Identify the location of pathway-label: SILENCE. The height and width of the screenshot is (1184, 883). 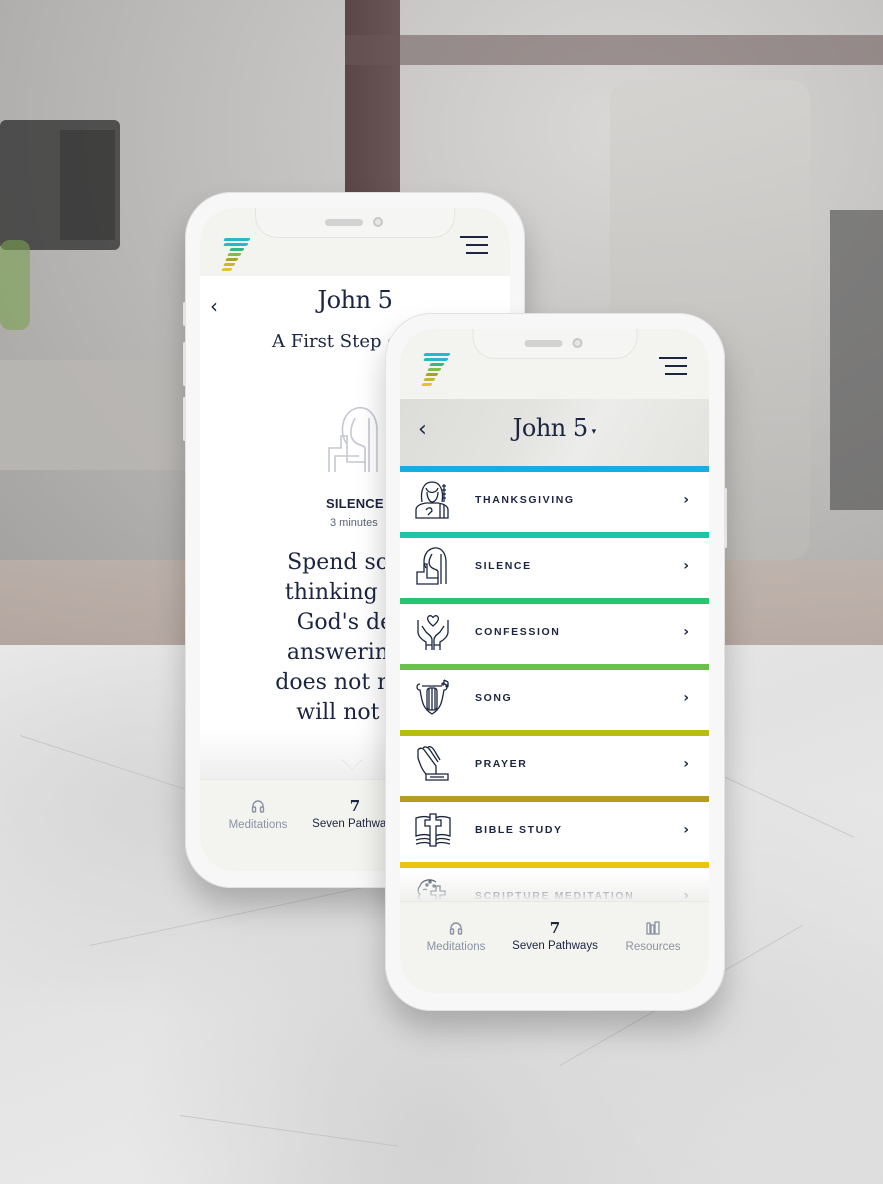
(503, 566).